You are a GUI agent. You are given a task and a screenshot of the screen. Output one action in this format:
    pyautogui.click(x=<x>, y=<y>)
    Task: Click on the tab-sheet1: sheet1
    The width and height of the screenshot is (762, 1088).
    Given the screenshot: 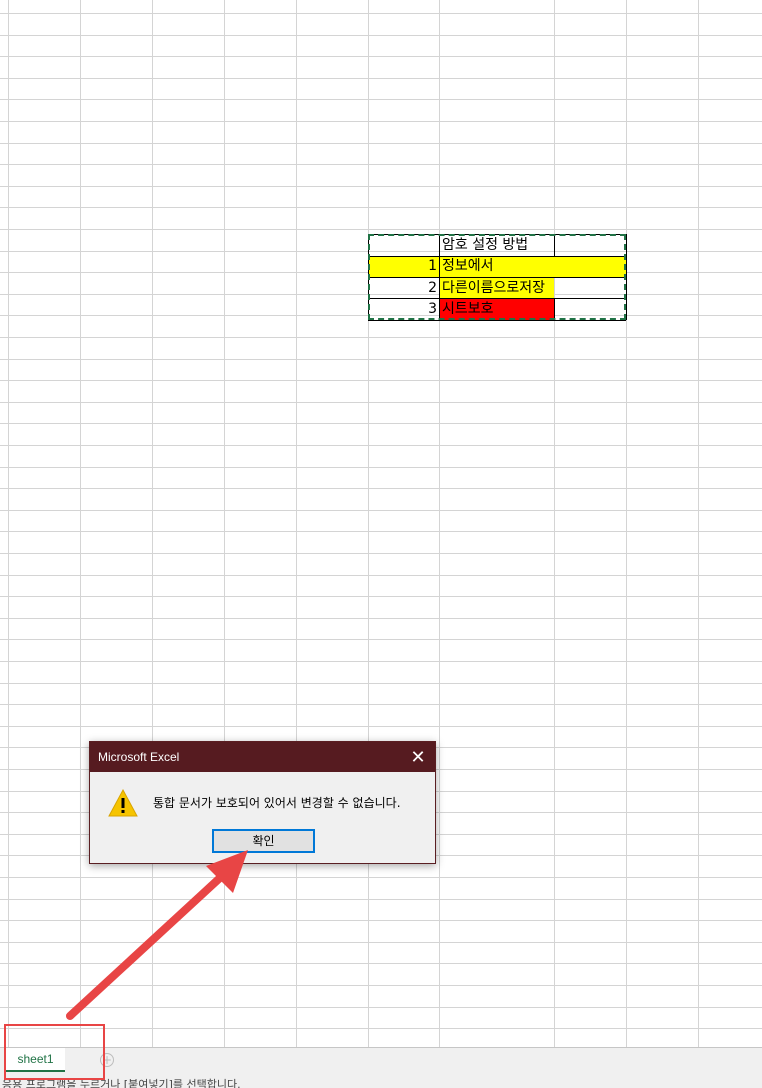 What is the action you would take?
    pyautogui.click(x=35, y=1060)
    